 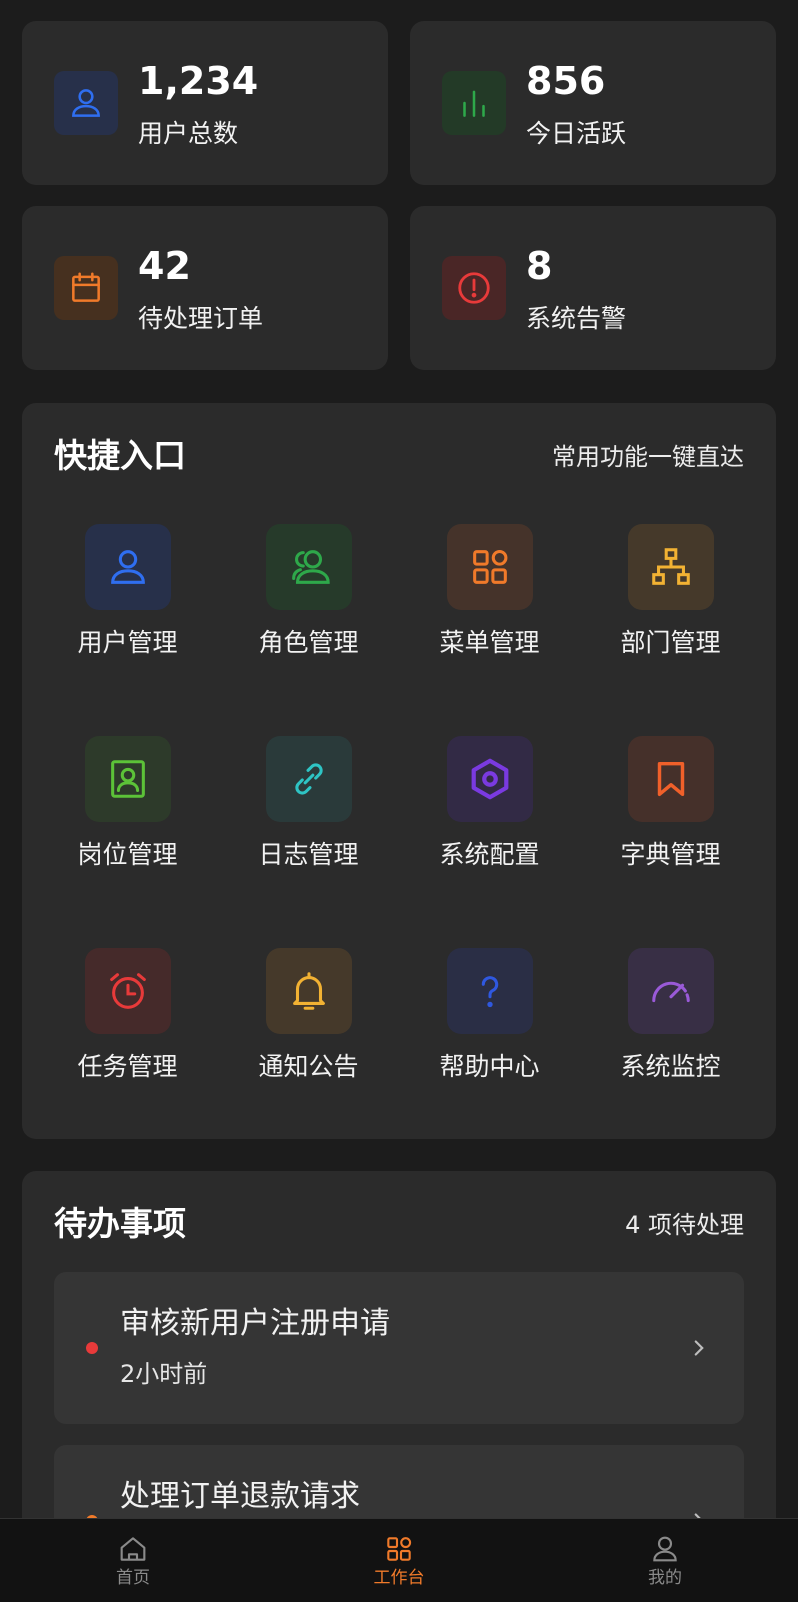 What do you see at coordinates (593, 288) in the screenshot?
I see `stat-card-alerts: 8 系统告警` at bounding box center [593, 288].